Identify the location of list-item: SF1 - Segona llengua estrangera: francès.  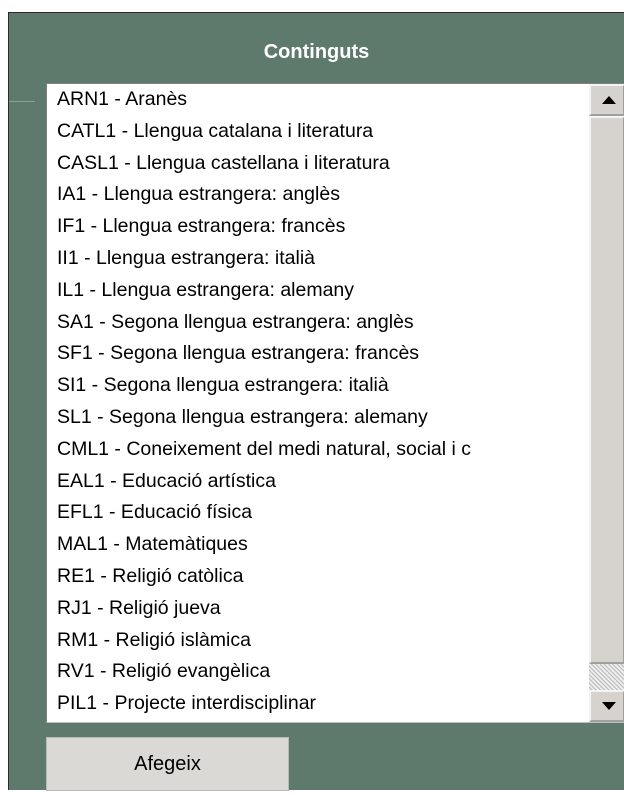
(317, 354).